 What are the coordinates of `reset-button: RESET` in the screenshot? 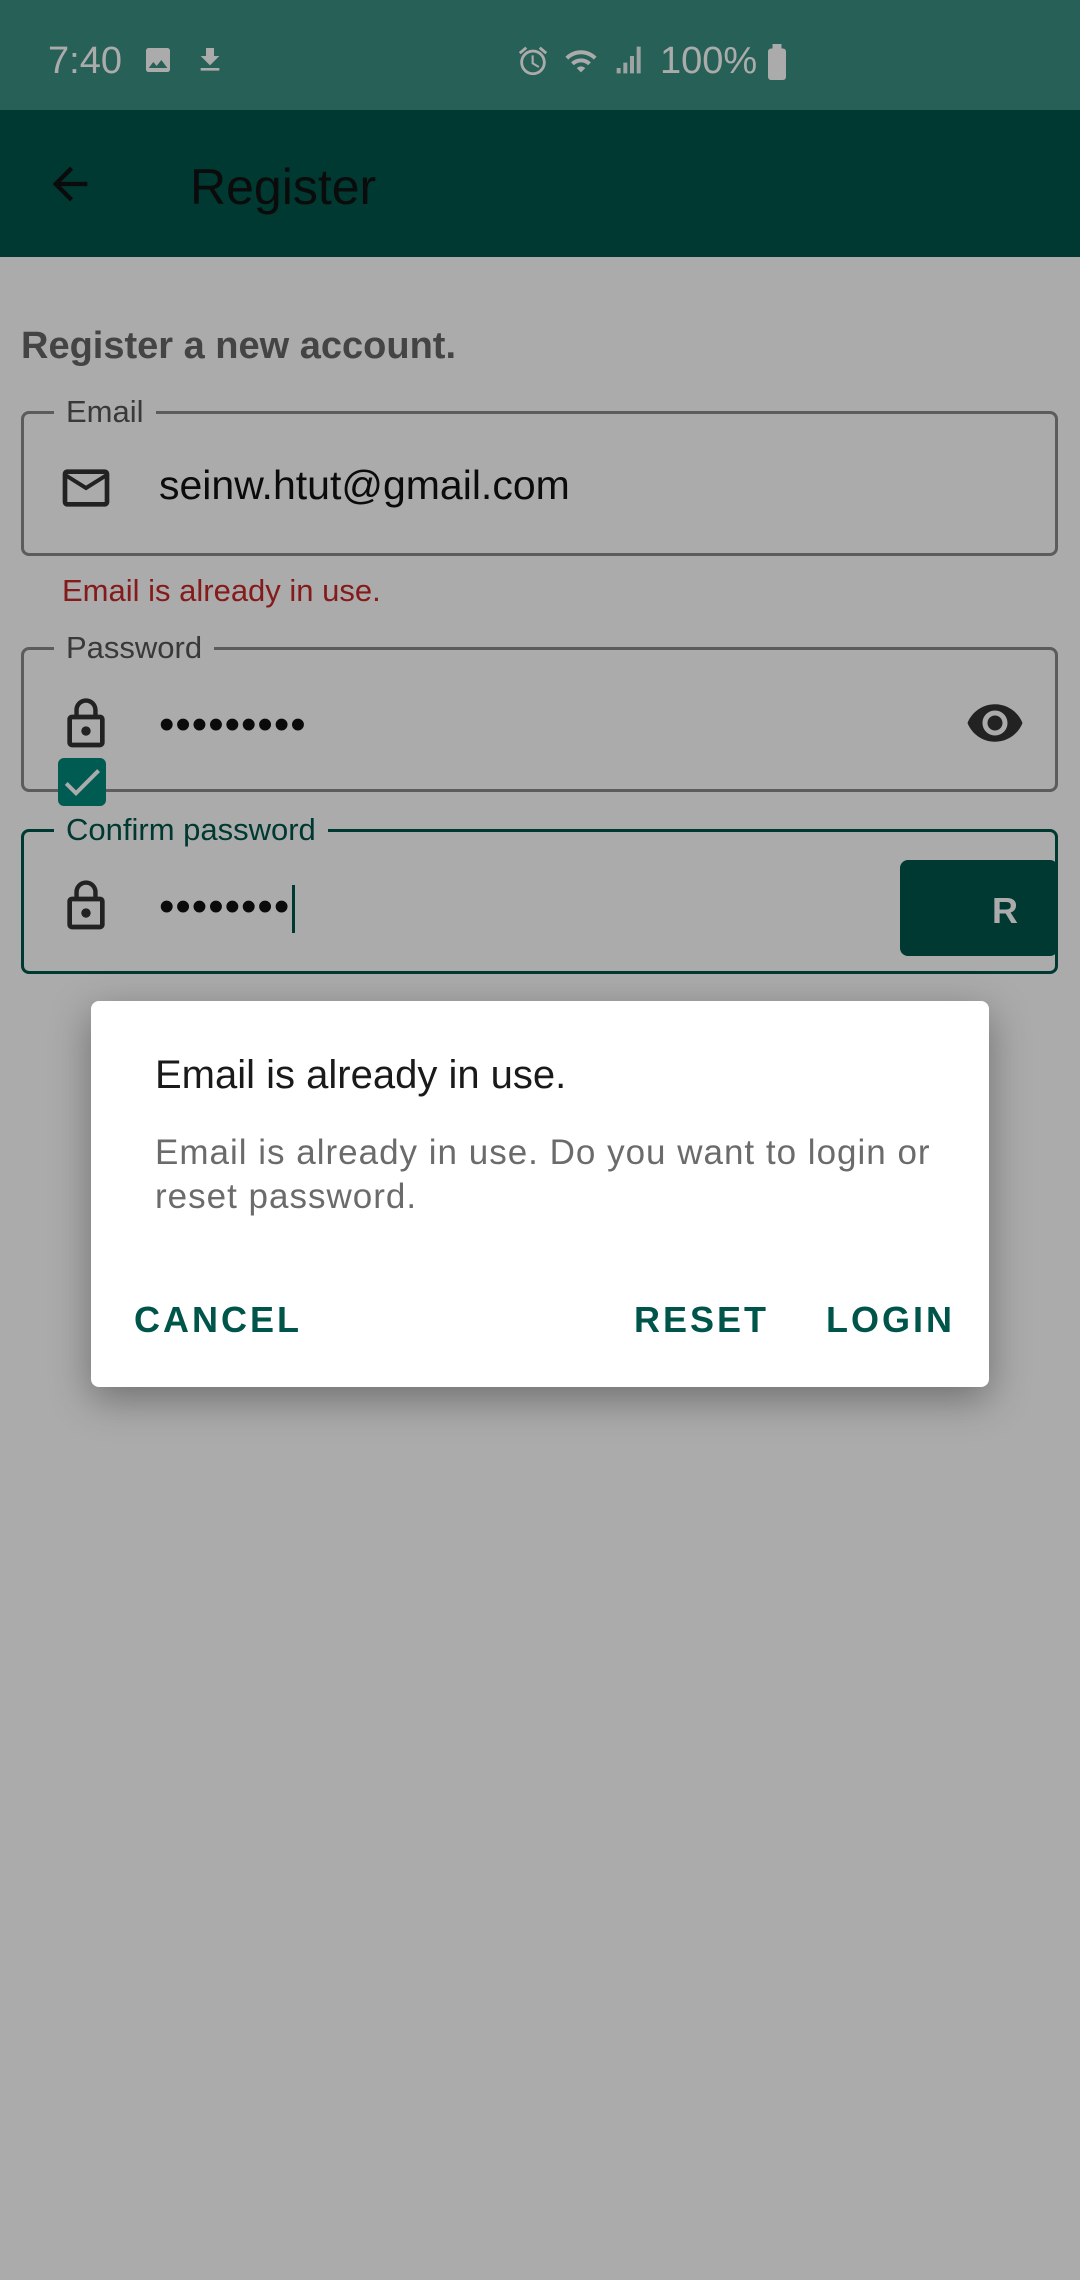 It's located at (701, 1320).